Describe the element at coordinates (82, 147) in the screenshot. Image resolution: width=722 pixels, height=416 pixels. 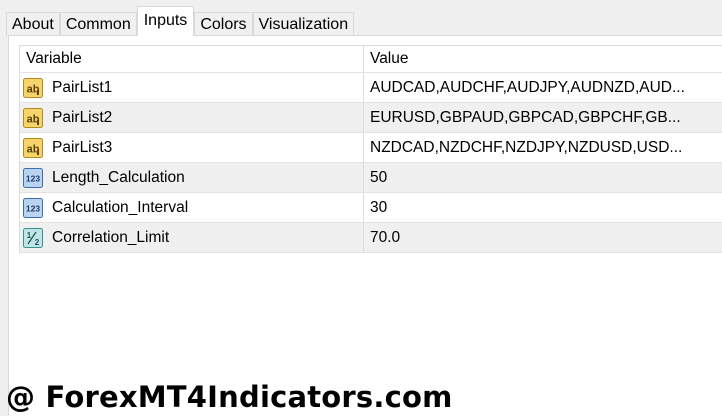
I see `variable-name: PairList3` at that location.